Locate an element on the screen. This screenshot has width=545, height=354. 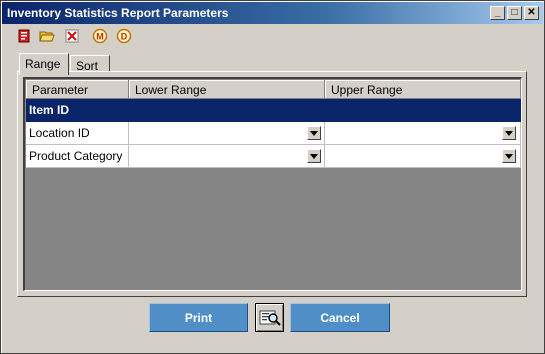
open-folder-icon is located at coordinates (47, 35).